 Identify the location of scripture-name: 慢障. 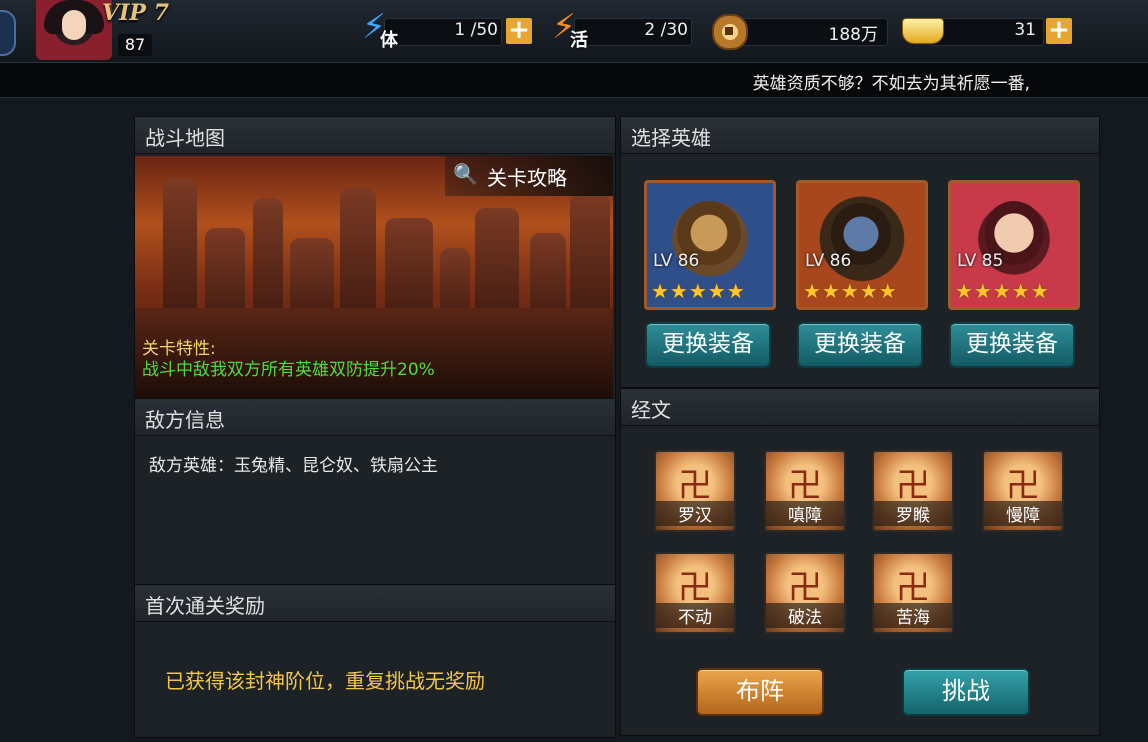
(1023, 513).